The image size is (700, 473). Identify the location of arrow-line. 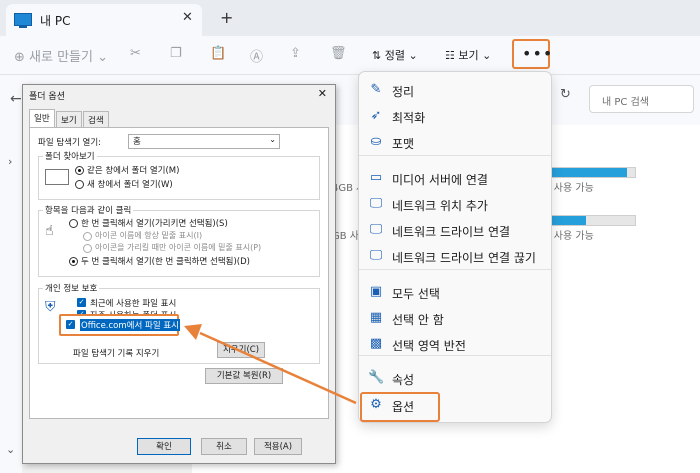
(278, 368).